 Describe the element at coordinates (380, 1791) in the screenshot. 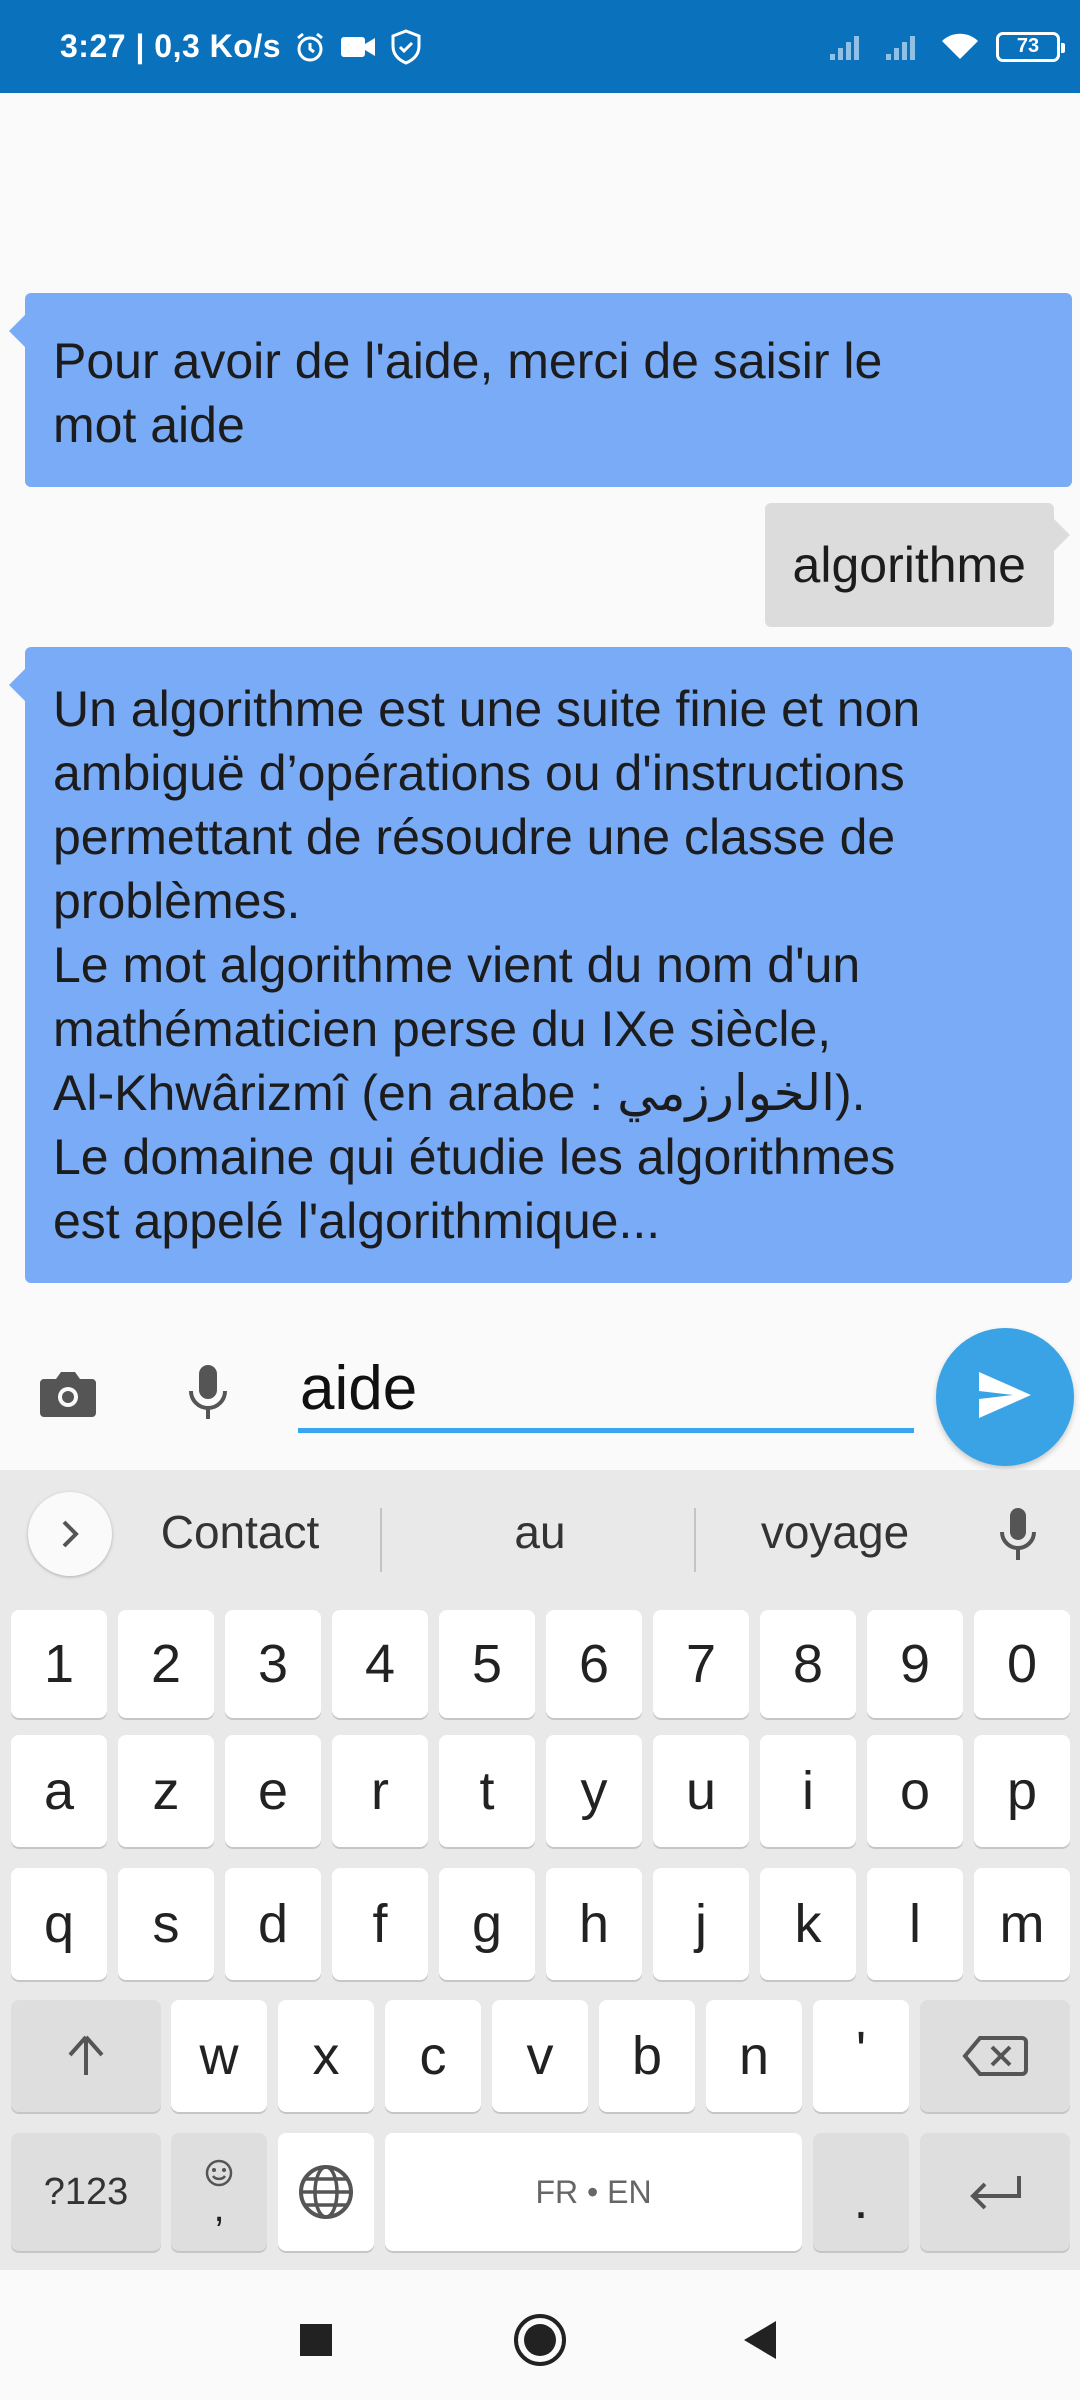

I see `key-r: r` at that location.